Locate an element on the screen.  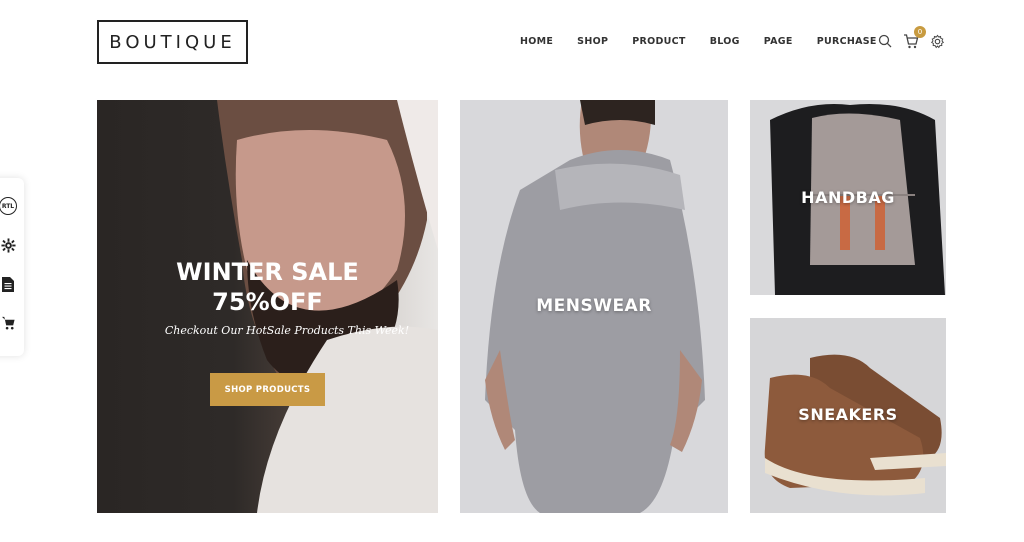
rtl-label: RTL is located at coordinates (8, 206).